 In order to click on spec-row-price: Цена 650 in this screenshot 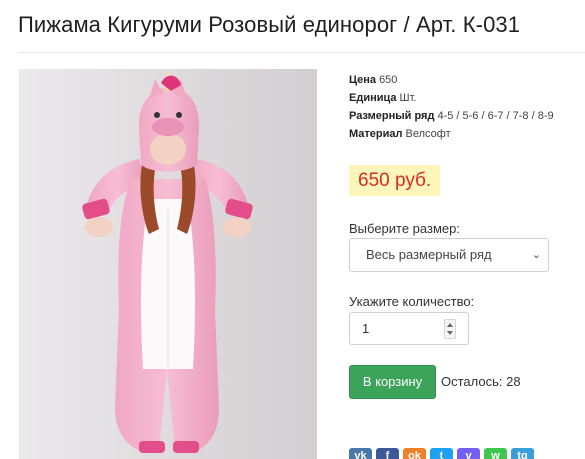, I will do `click(451, 80)`.